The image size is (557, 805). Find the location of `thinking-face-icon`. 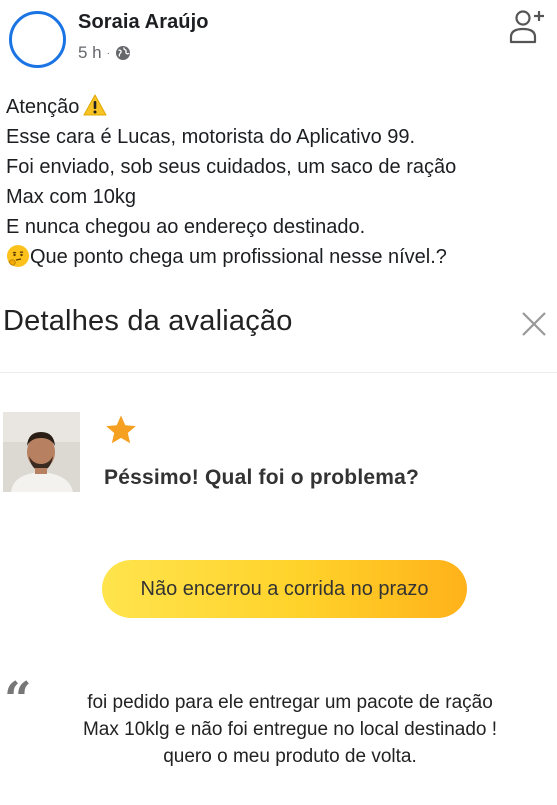

thinking-face-icon is located at coordinates (18, 256).